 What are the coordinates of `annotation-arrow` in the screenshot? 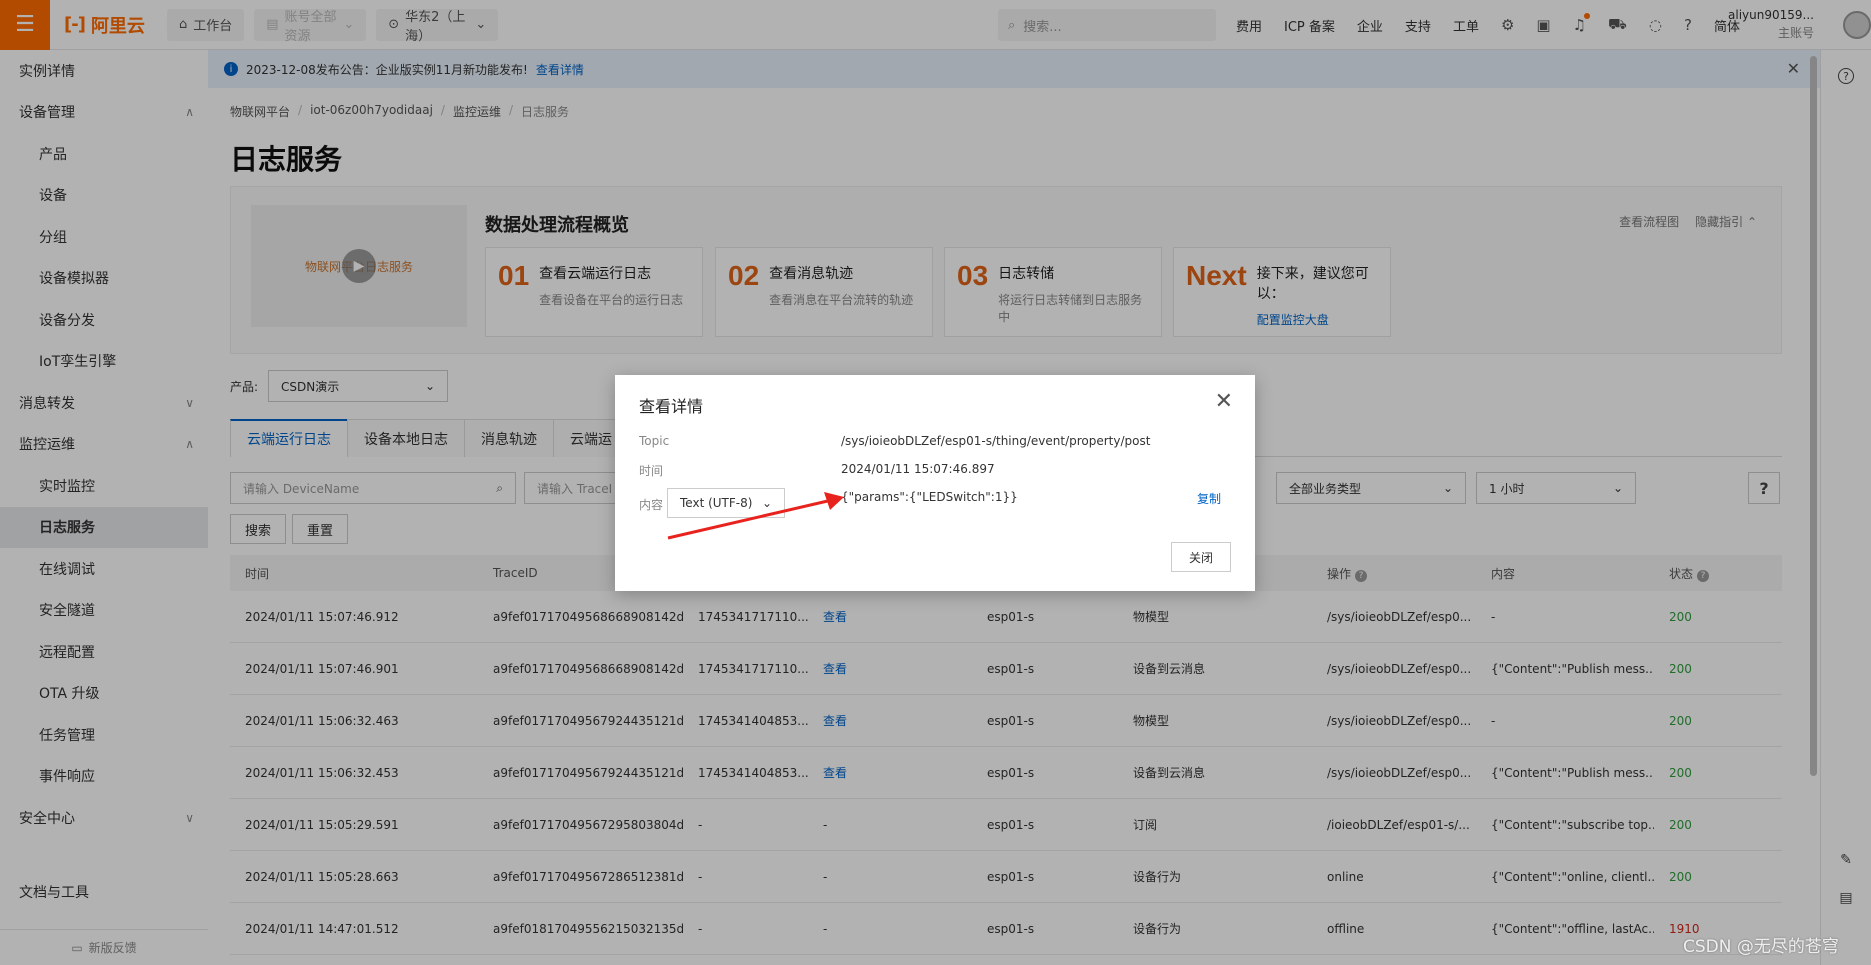 It's located at (755, 516).